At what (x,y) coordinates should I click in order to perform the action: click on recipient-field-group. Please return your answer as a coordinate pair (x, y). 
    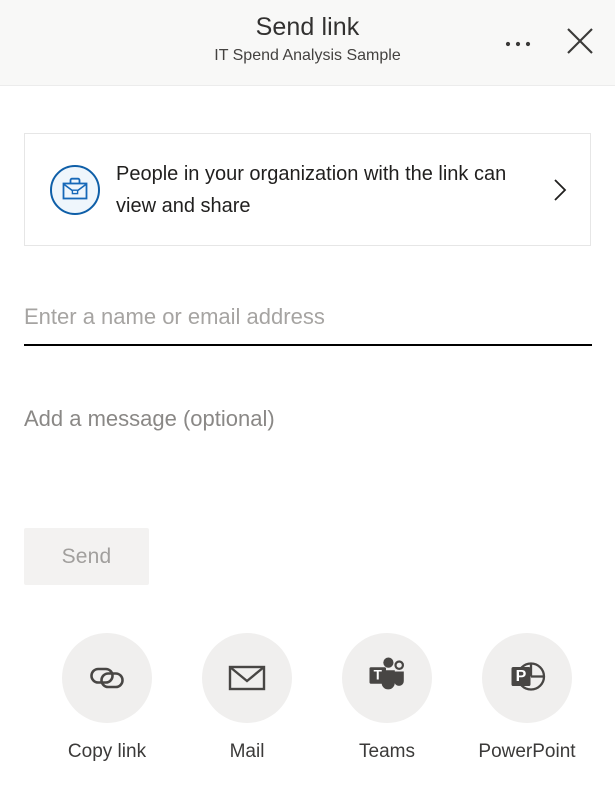
    Looking at the image, I should click on (308, 323).